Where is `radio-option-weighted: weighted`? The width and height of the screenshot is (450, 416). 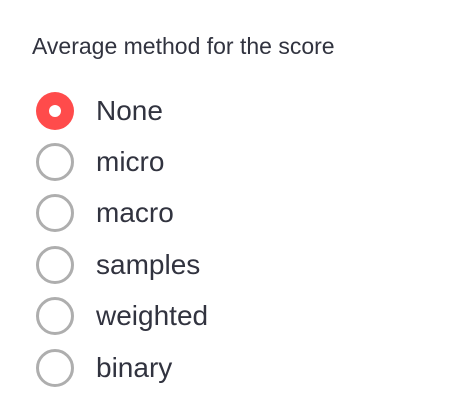
radio-option-weighted: weighted is located at coordinates (225, 316).